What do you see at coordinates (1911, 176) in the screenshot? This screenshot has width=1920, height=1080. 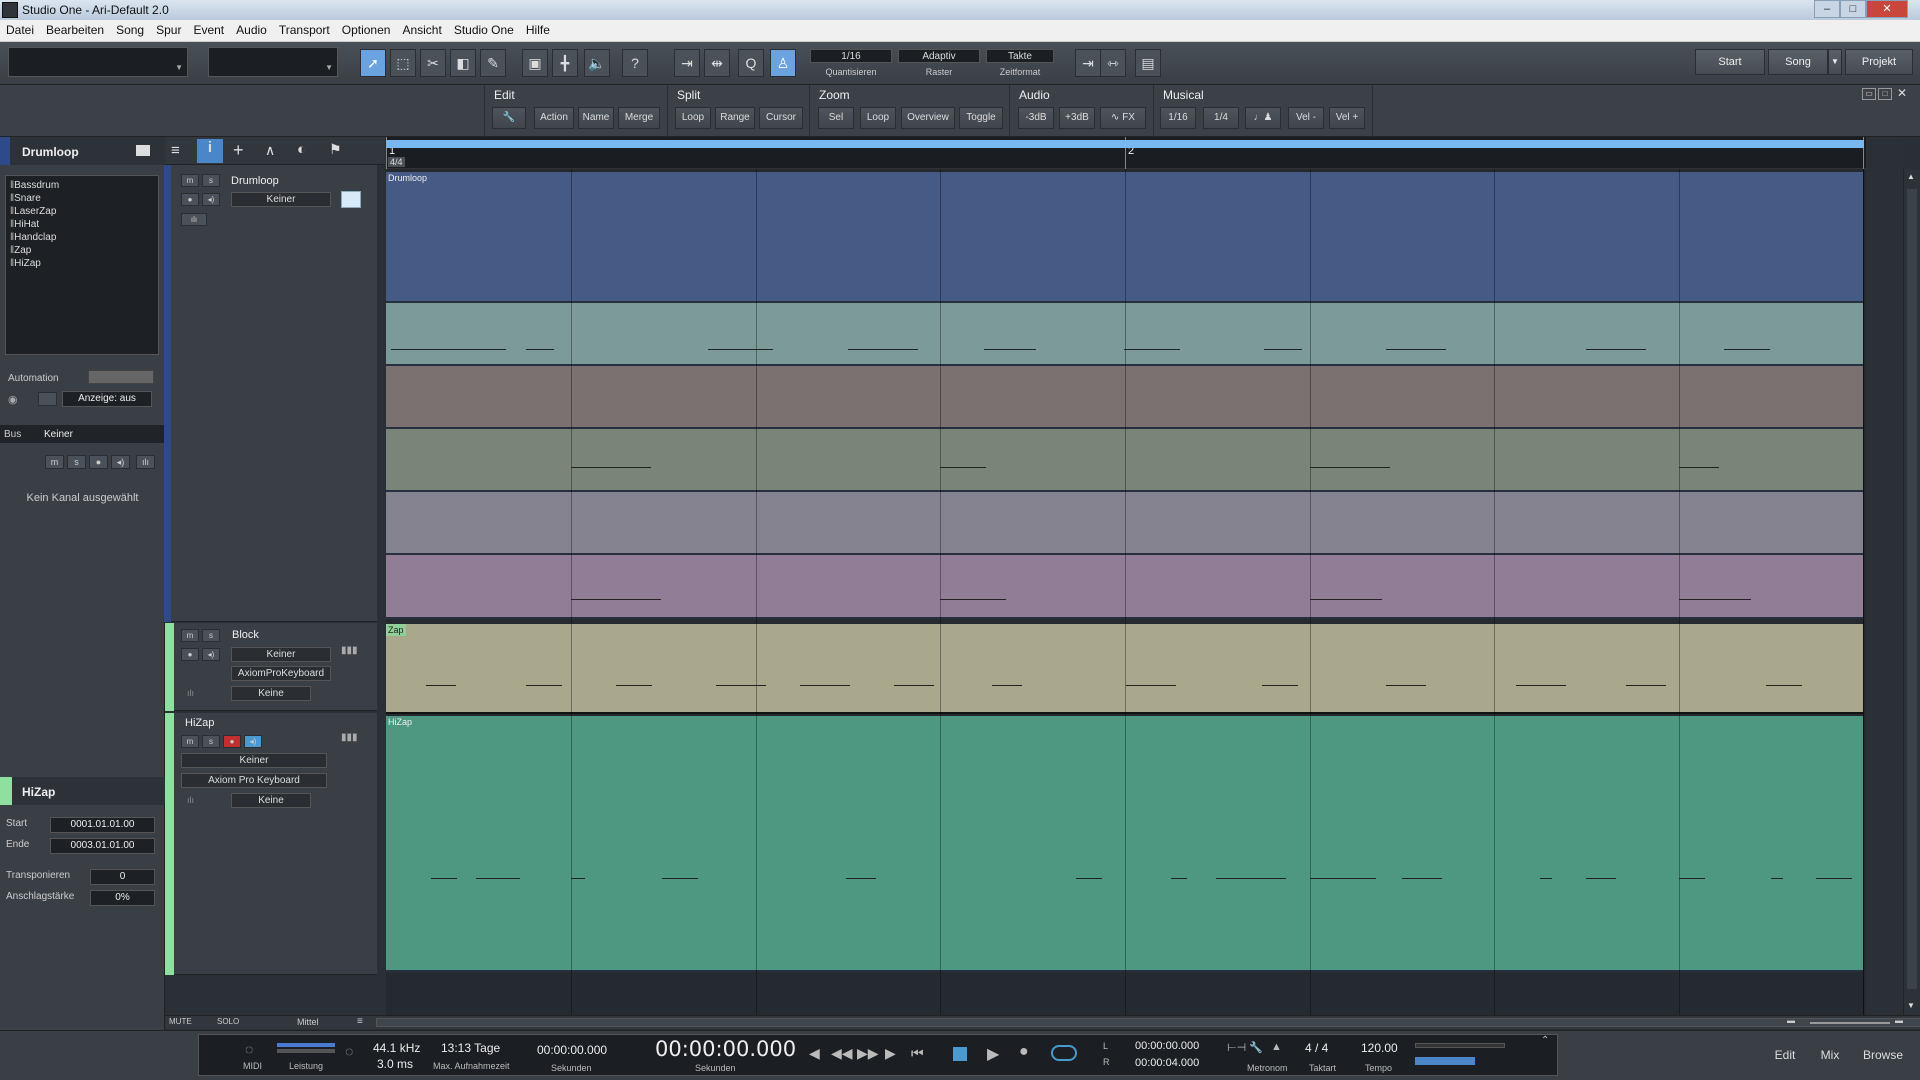 I see `scroll-up-icon: ▲` at bounding box center [1911, 176].